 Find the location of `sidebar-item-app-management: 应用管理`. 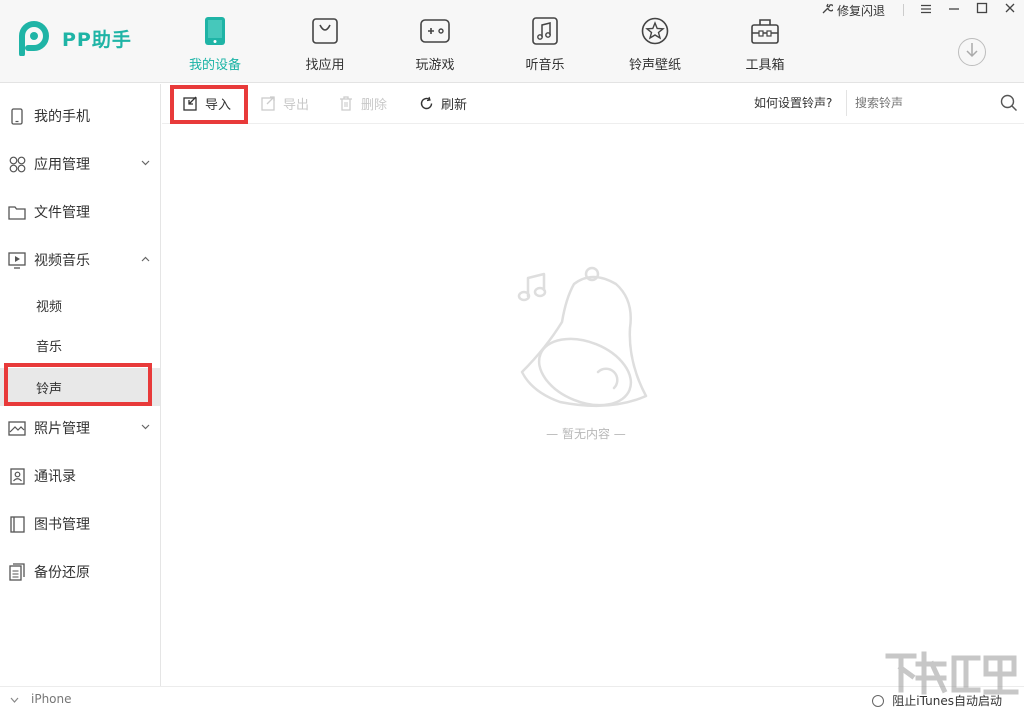

sidebar-item-app-management: 应用管理 is located at coordinates (80, 164).